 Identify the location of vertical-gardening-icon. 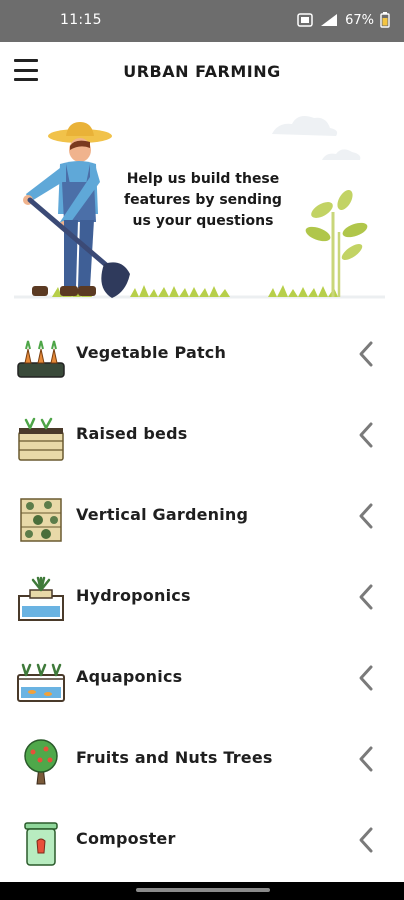
(41, 520).